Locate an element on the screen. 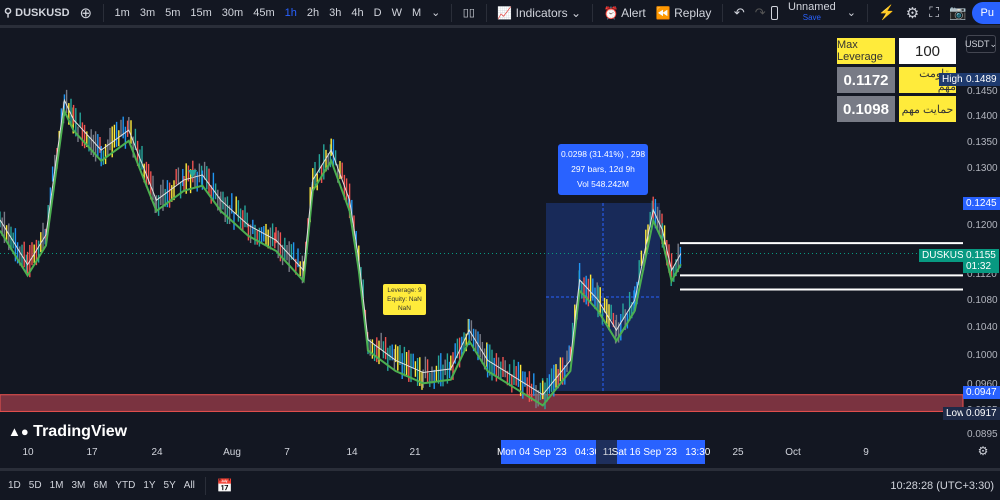  range-5Y: 5Y is located at coordinates (170, 485).